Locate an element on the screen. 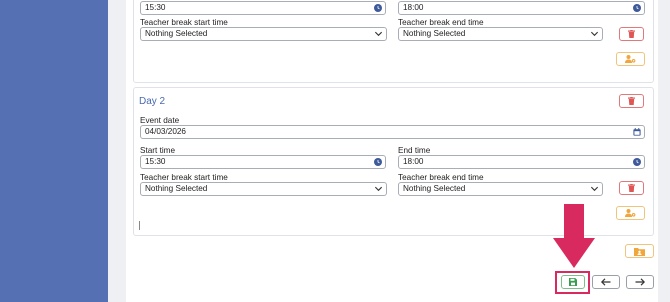  day1-start-time-input: 15:30 is located at coordinates (263, 8).